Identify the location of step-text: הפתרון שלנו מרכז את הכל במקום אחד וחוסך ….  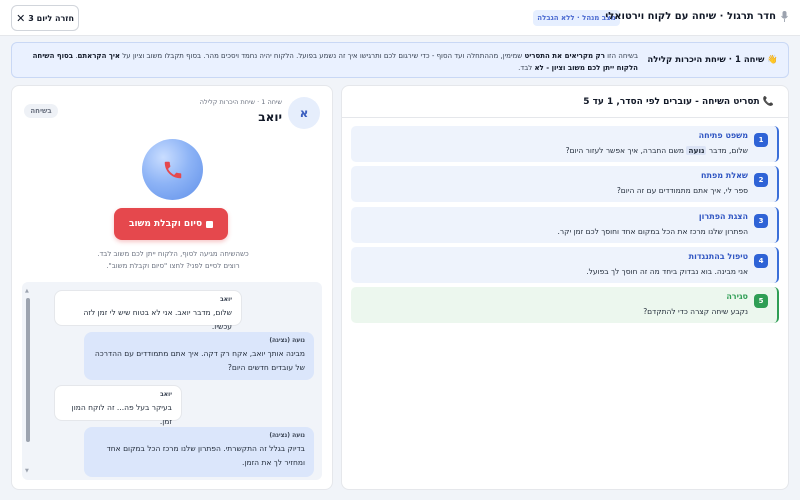
(652, 231).